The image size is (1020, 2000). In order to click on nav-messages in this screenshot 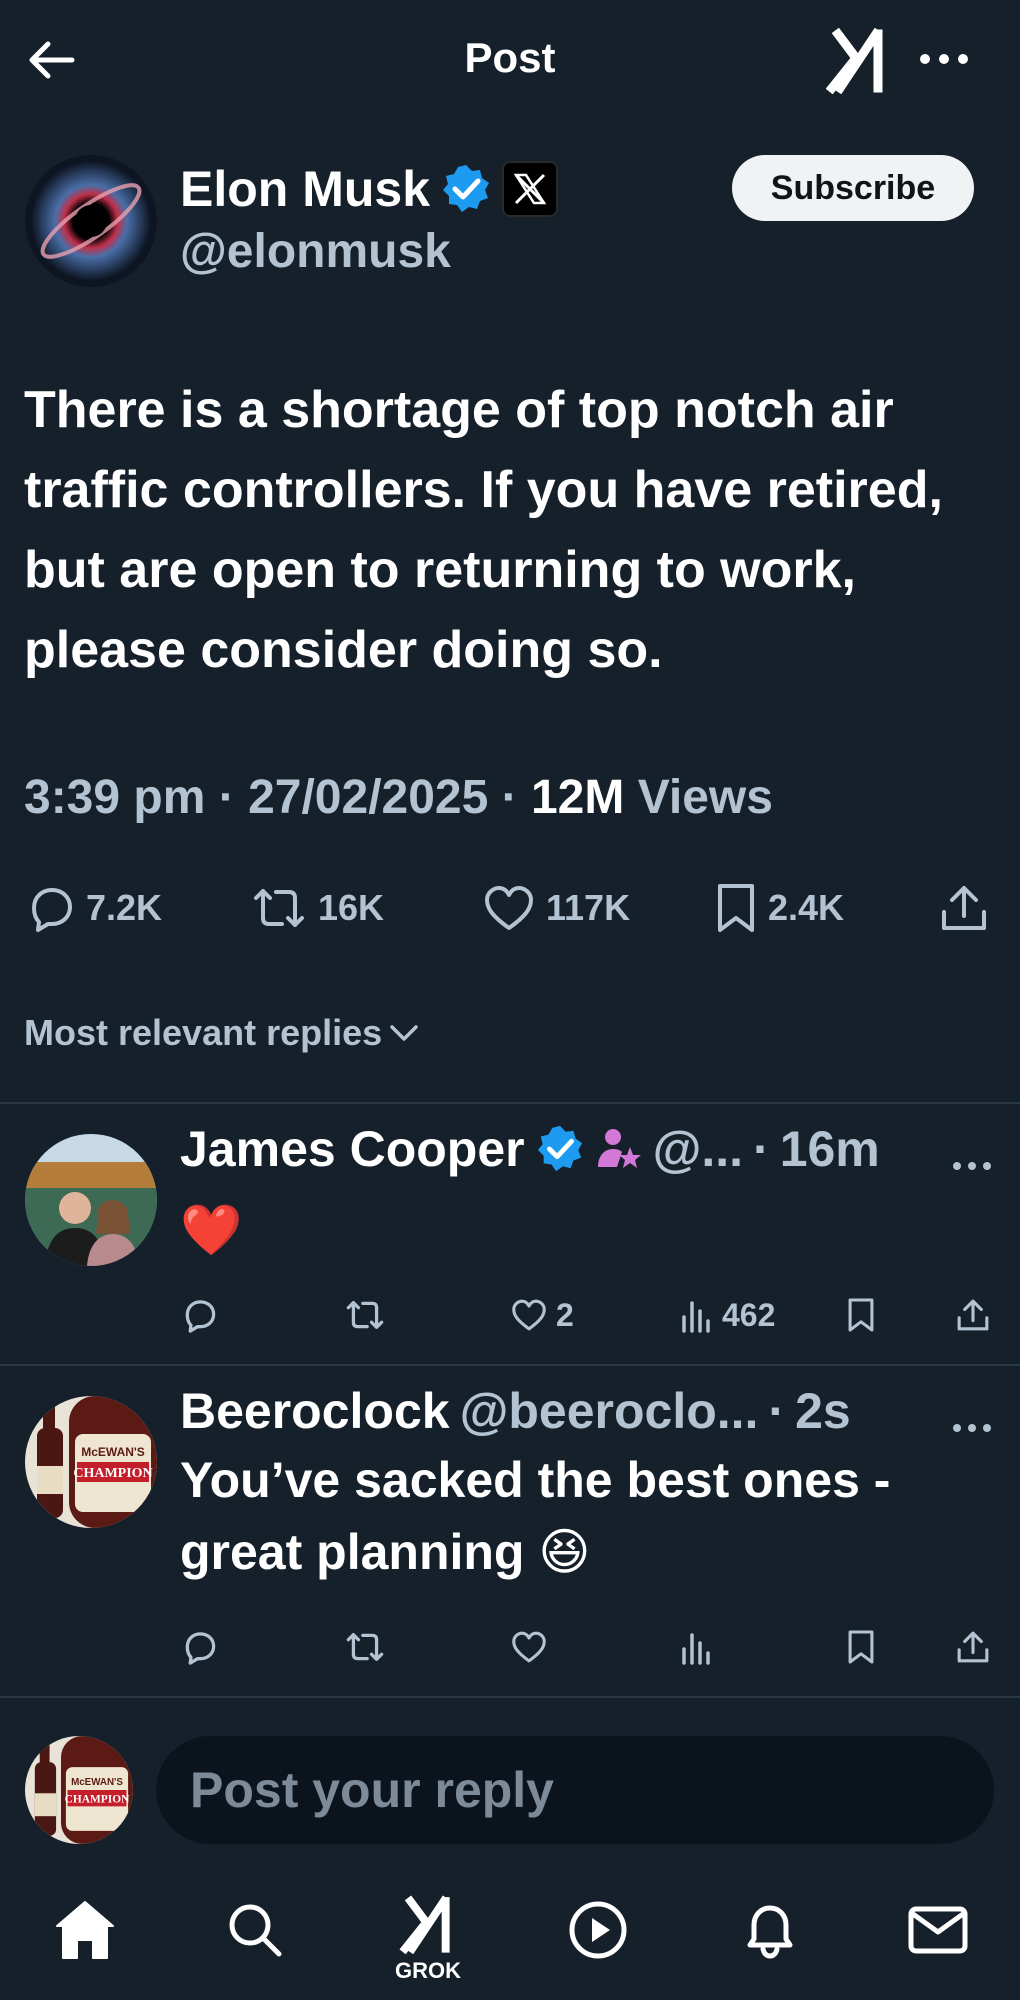, I will do `click(938, 1930)`.